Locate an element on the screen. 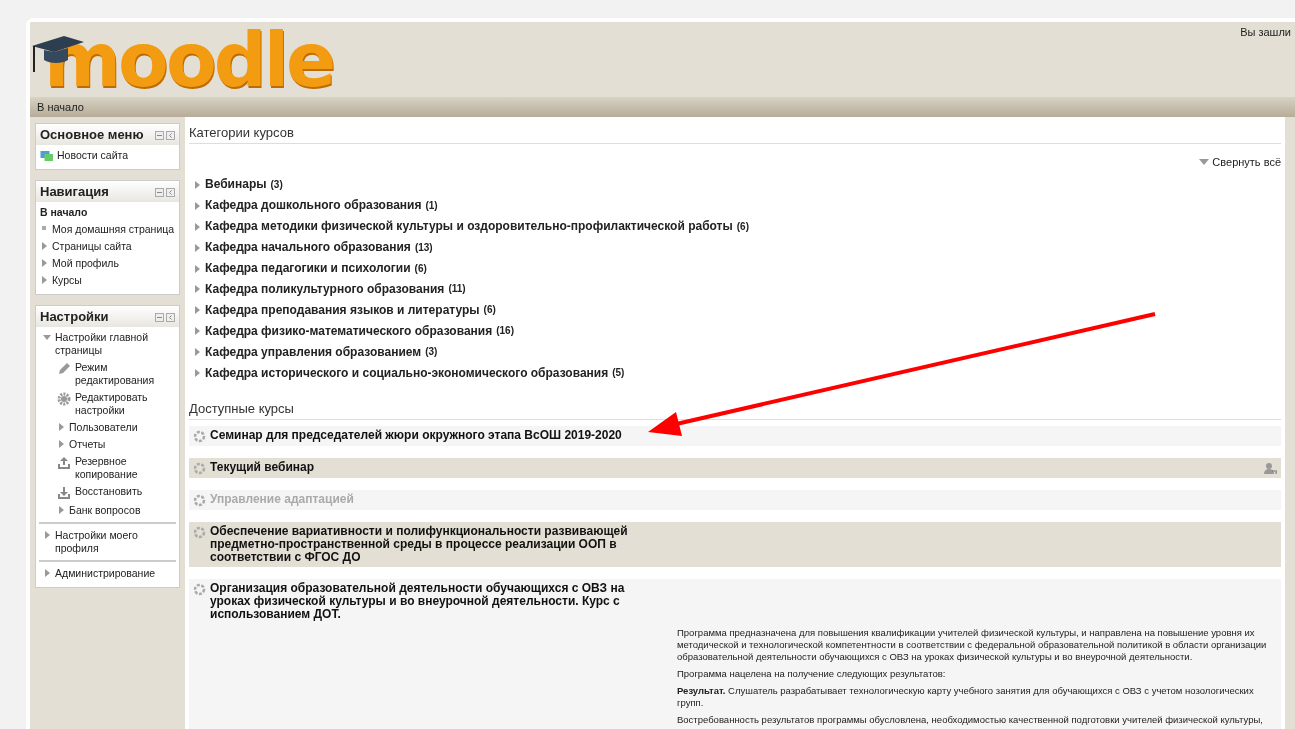 The image size is (1295, 729). block-title: Настройки is located at coordinates (74, 316).